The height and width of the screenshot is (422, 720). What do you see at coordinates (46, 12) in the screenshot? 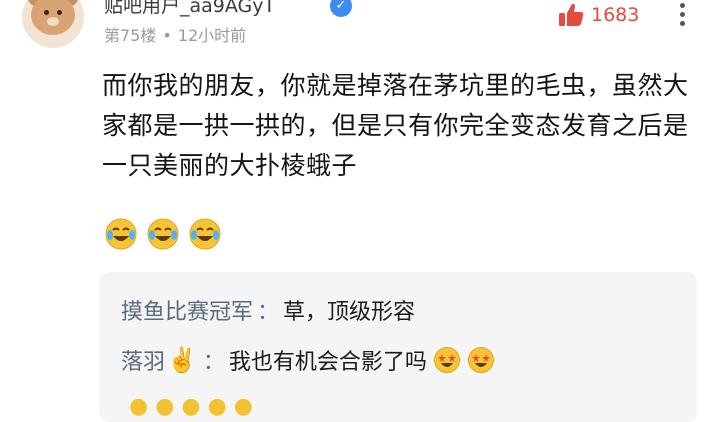
I see `avatar-eye-left` at bounding box center [46, 12].